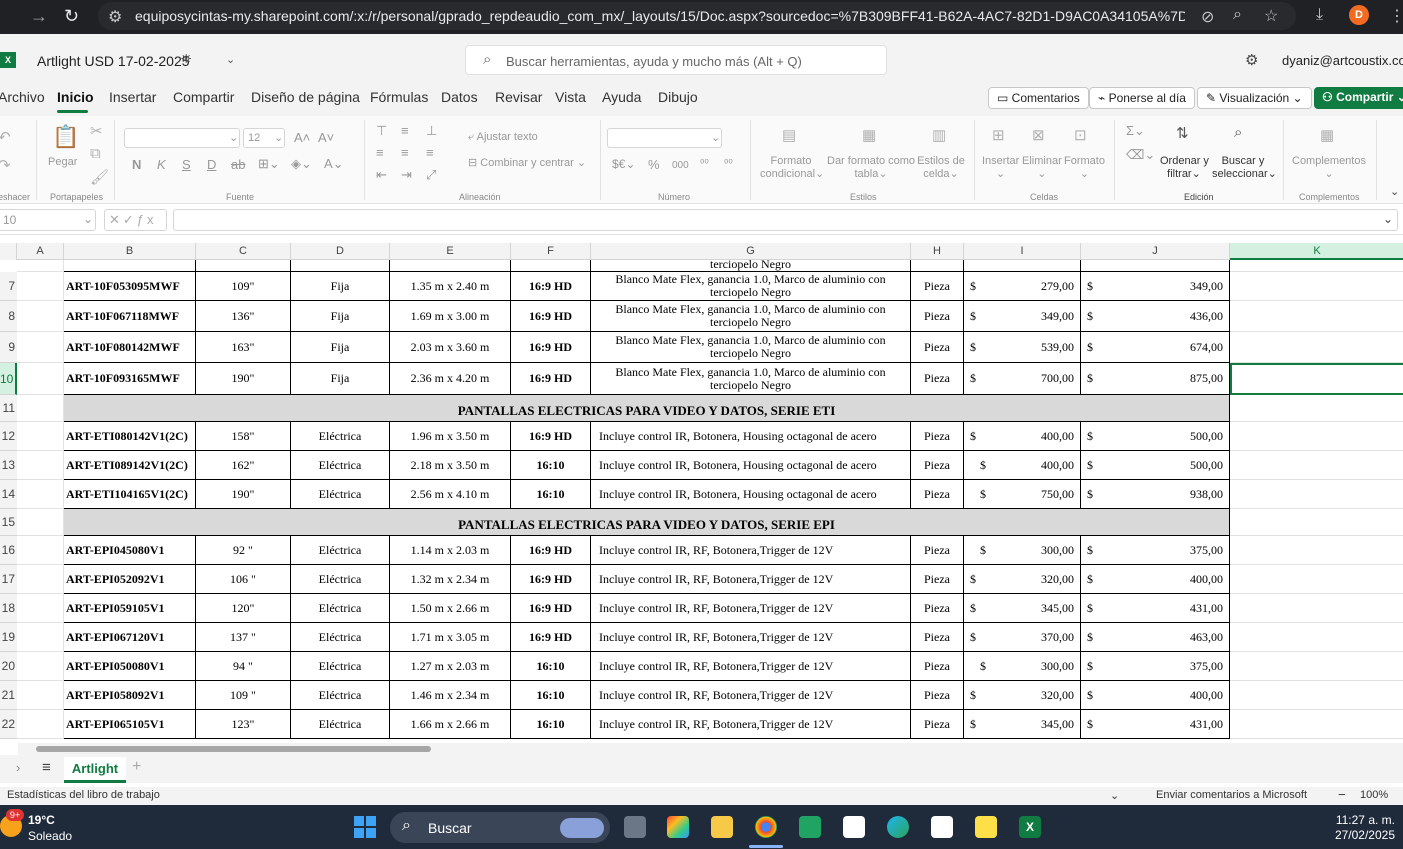  Describe the element at coordinates (130, 251) in the screenshot. I see `column-header-b: B` at that location.